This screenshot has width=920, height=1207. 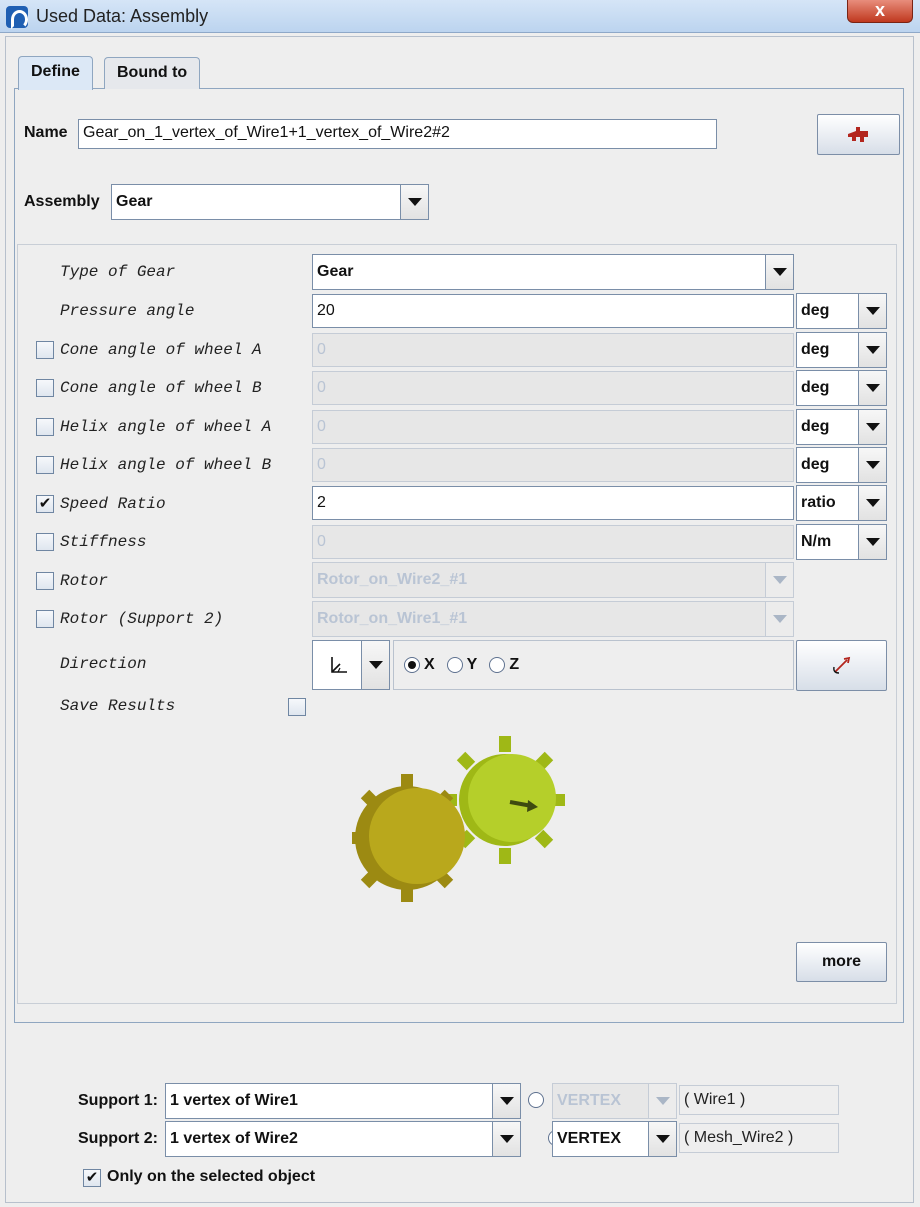 What do you see at coordinates (118, 1100) in the screenshot?
I see `support1-label: Support 1:` at bounding box center [118, 1100].